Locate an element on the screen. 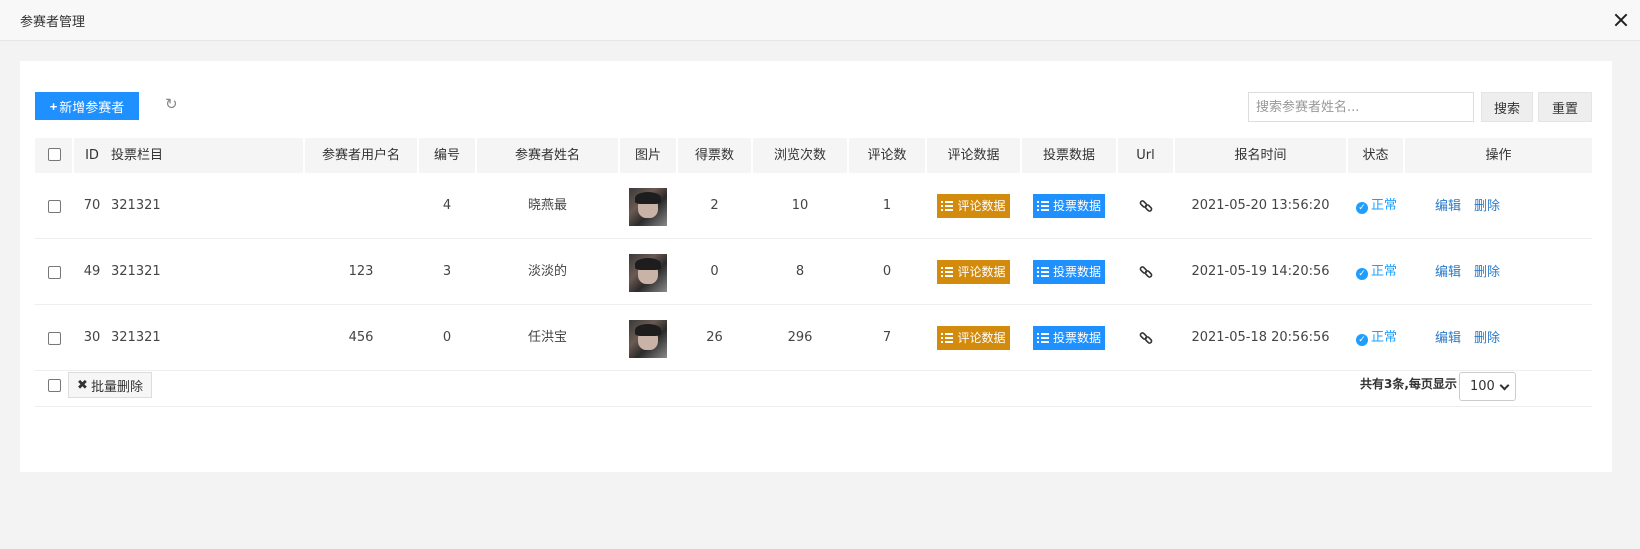 This screenshot has height=549, width=1640. header-id: ID is located at coordinates (92, 155).